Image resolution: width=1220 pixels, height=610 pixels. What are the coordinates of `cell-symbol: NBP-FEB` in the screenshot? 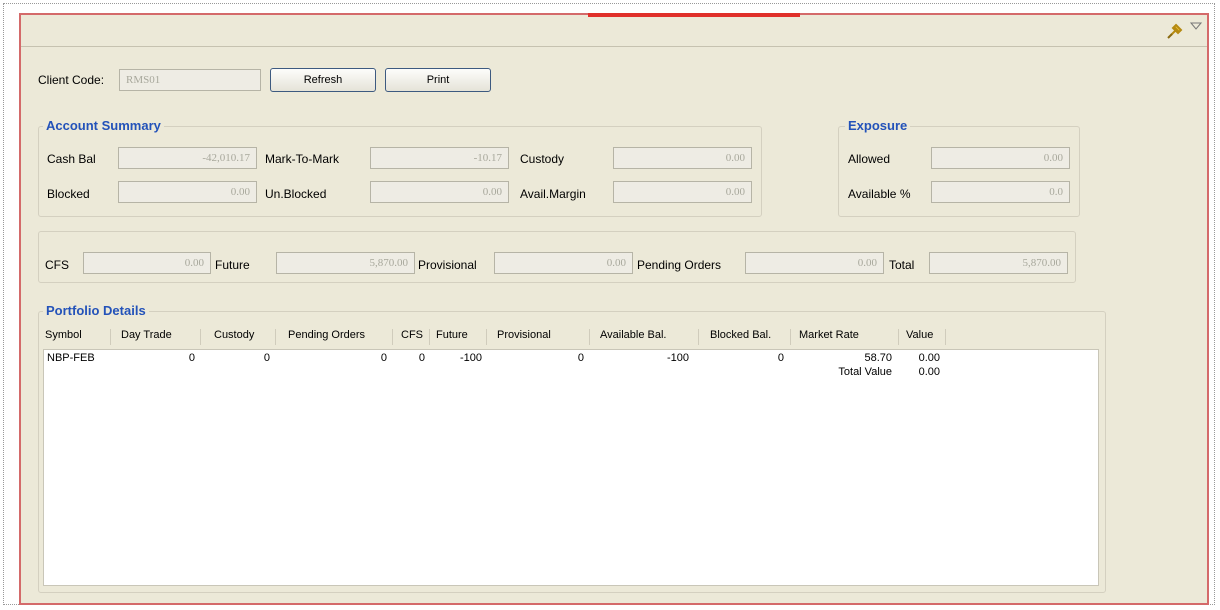 It's located at (71, 358).